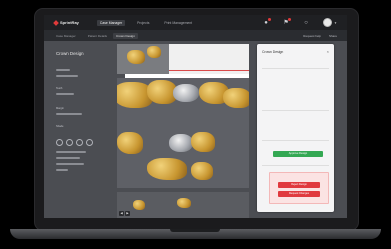 The image size is (391, 249). I want to click on close-icon: ×, so click(328, 51).